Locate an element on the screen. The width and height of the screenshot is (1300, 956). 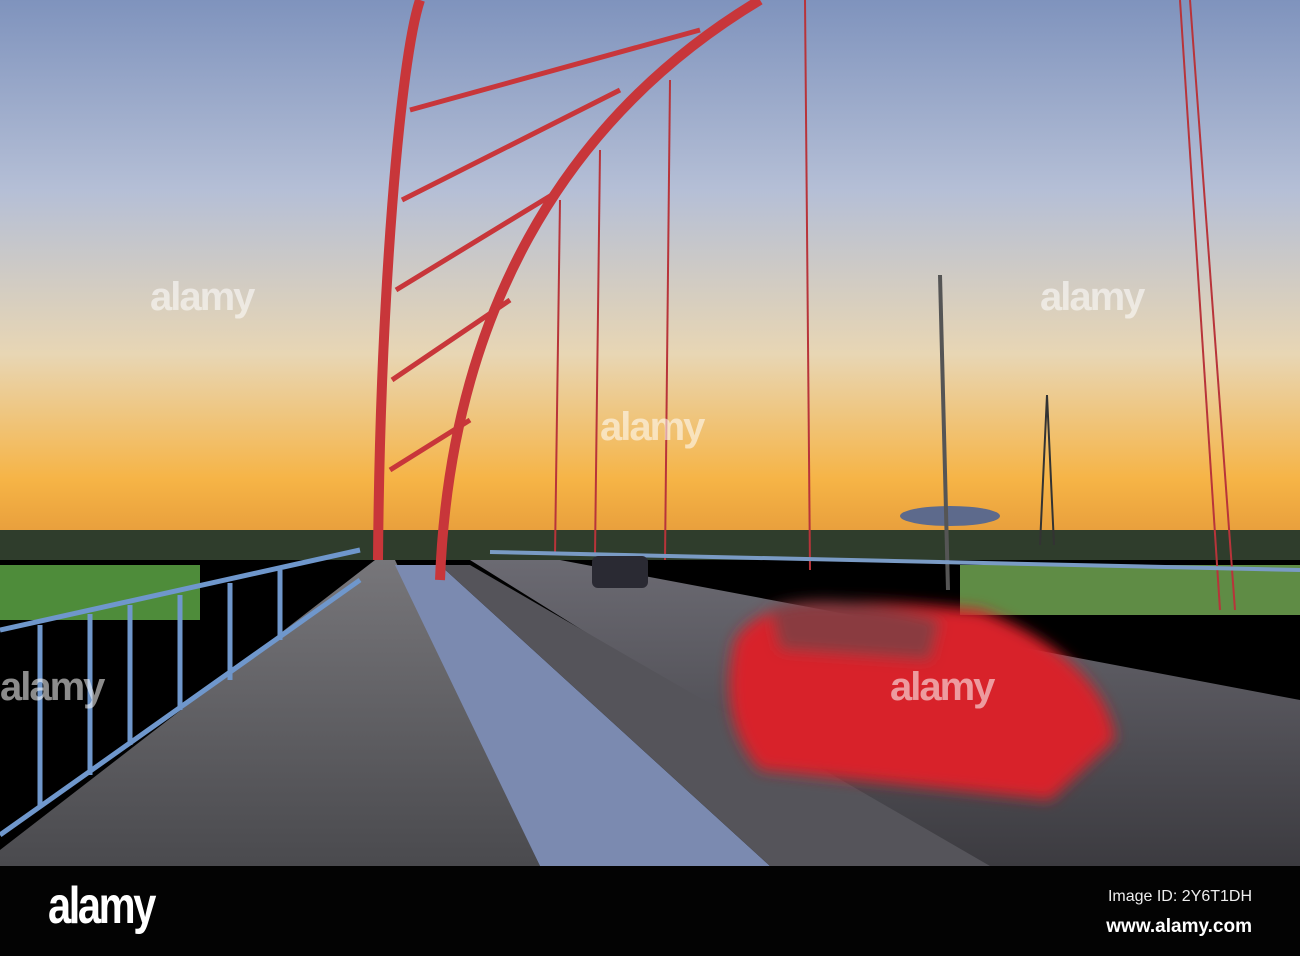
website-link: www.alamy.com is located at coordinates (1179, 927).